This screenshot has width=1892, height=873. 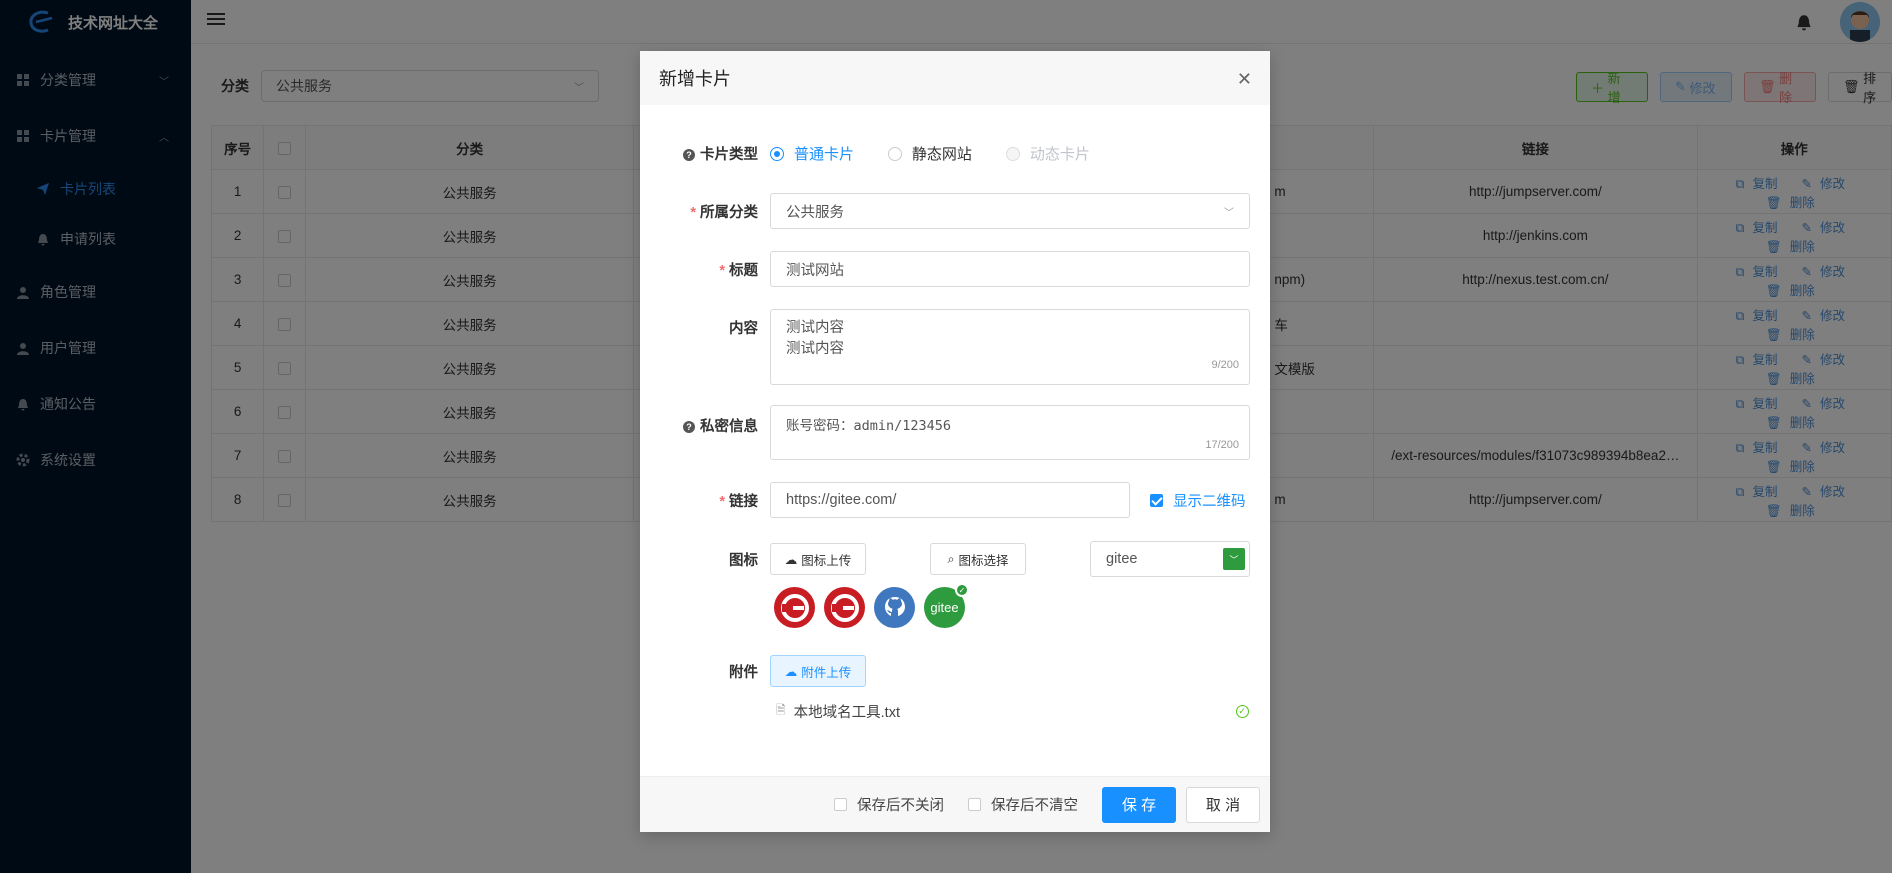 What do you see at coordinates (941, 154) in the screenshot?
I see `radio-label: 静态网站` at bounding box center [941, 154].